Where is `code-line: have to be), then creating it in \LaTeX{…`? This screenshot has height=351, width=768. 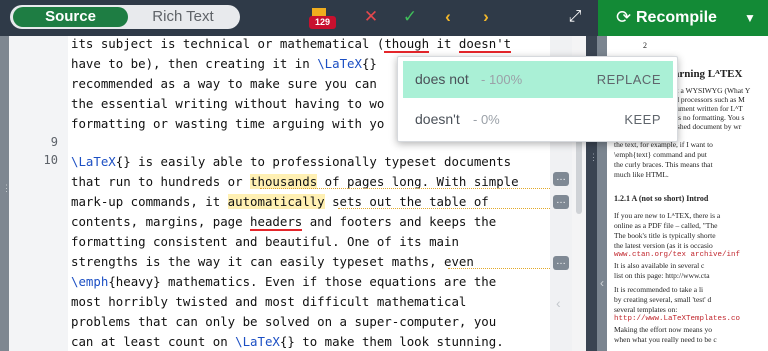
code-line: have to be), then creating it in \LaTeX{… is located at coordinates (224, 63).